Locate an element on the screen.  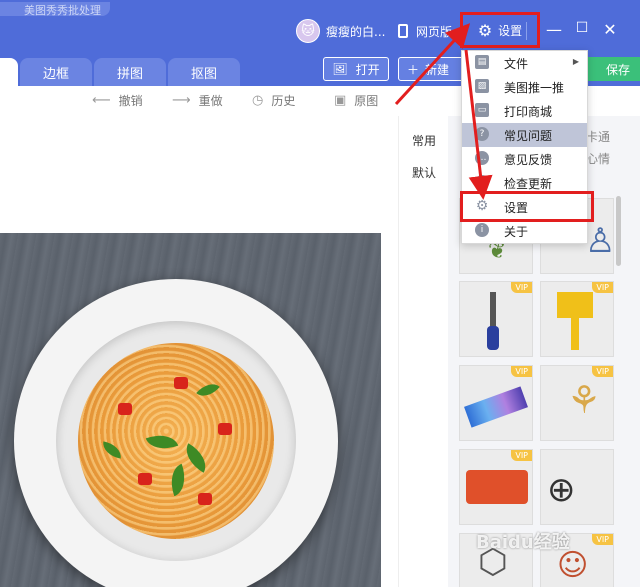
printer-icon: ▭ is located at coordinates (482, 110).